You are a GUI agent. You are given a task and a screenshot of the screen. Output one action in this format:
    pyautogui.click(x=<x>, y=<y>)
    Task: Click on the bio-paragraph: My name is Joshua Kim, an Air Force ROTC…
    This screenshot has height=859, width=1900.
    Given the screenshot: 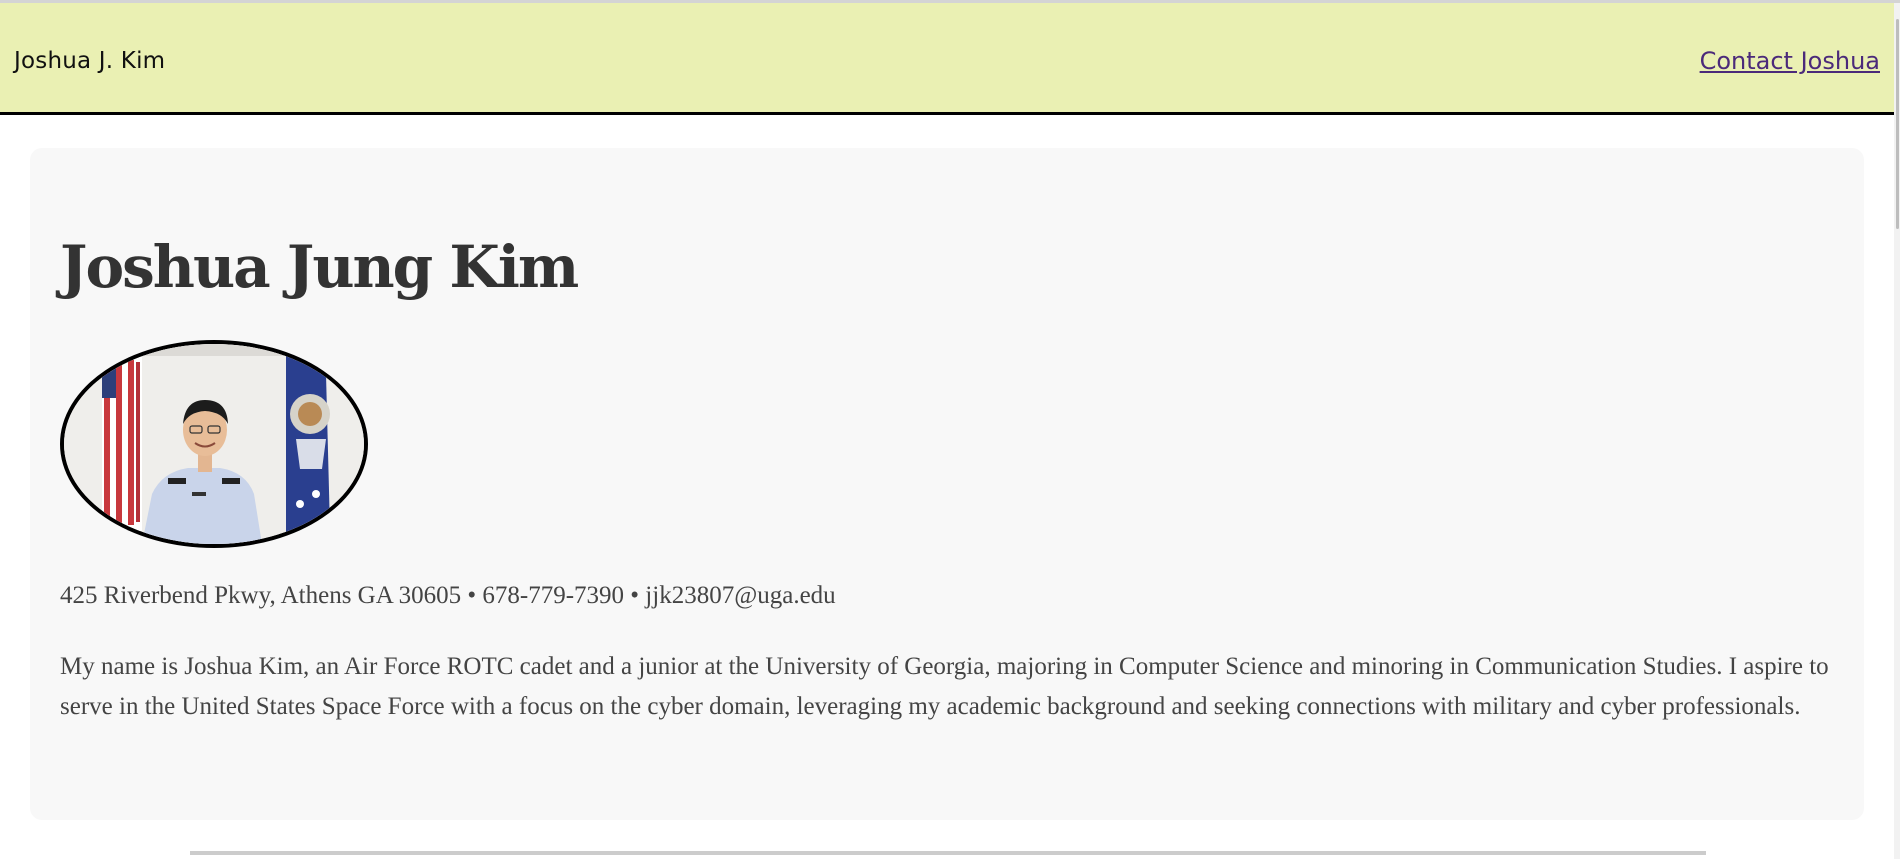 What is the action you would take?
    pyautogui.click(x=944, y=686)
    